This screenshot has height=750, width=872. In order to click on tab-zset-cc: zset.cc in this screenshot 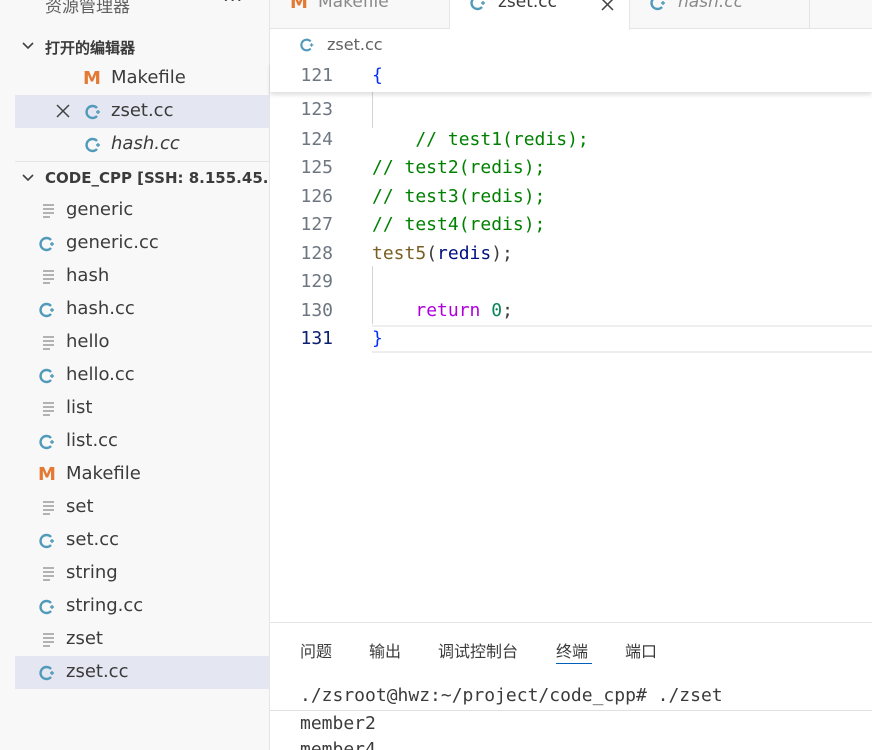, I will do `click(540, 15)`.